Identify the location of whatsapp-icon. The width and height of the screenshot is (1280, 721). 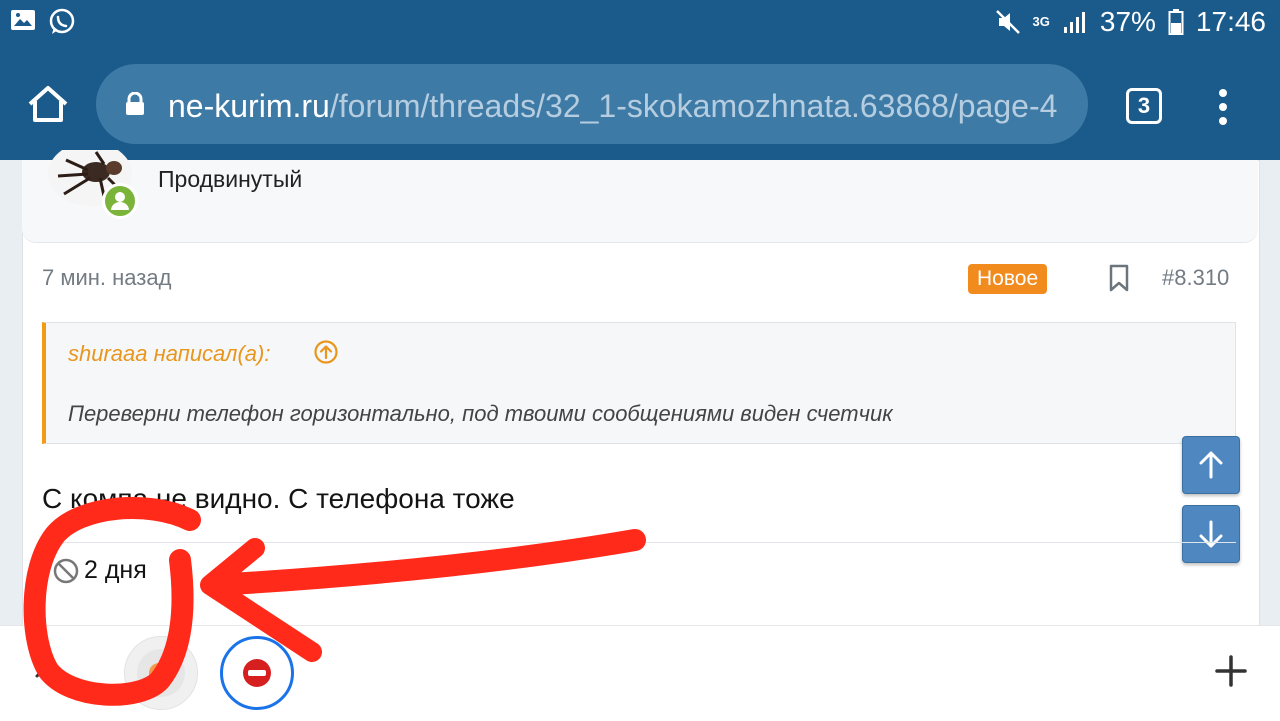
(62, 21).